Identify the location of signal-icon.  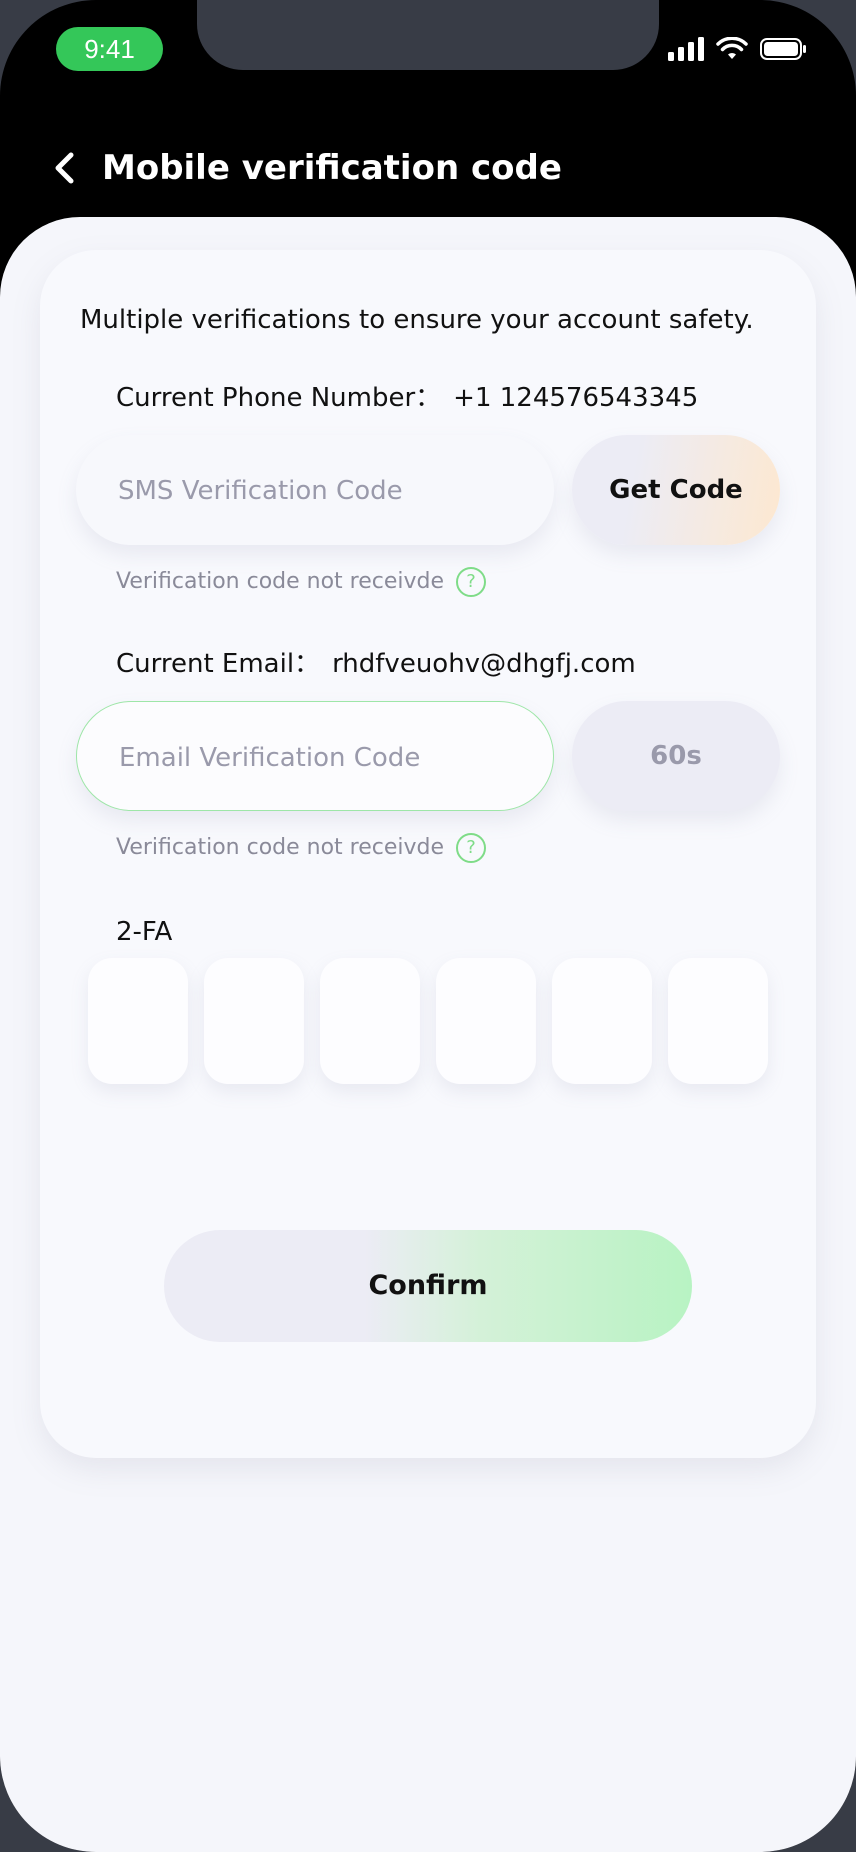
(686, 49).